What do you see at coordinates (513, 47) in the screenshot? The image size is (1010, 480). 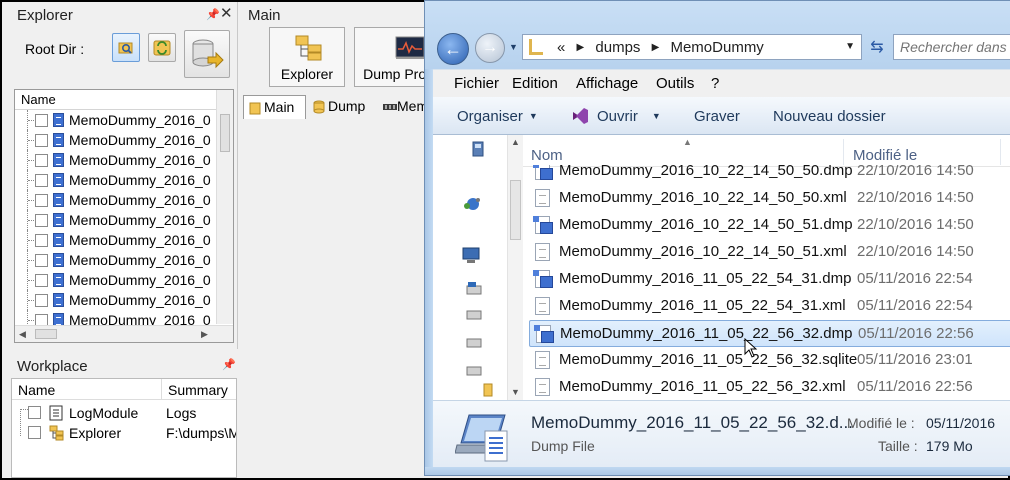 I see `recent-pages-dropdown-icon: ▼` at bounding box center [513, 47].